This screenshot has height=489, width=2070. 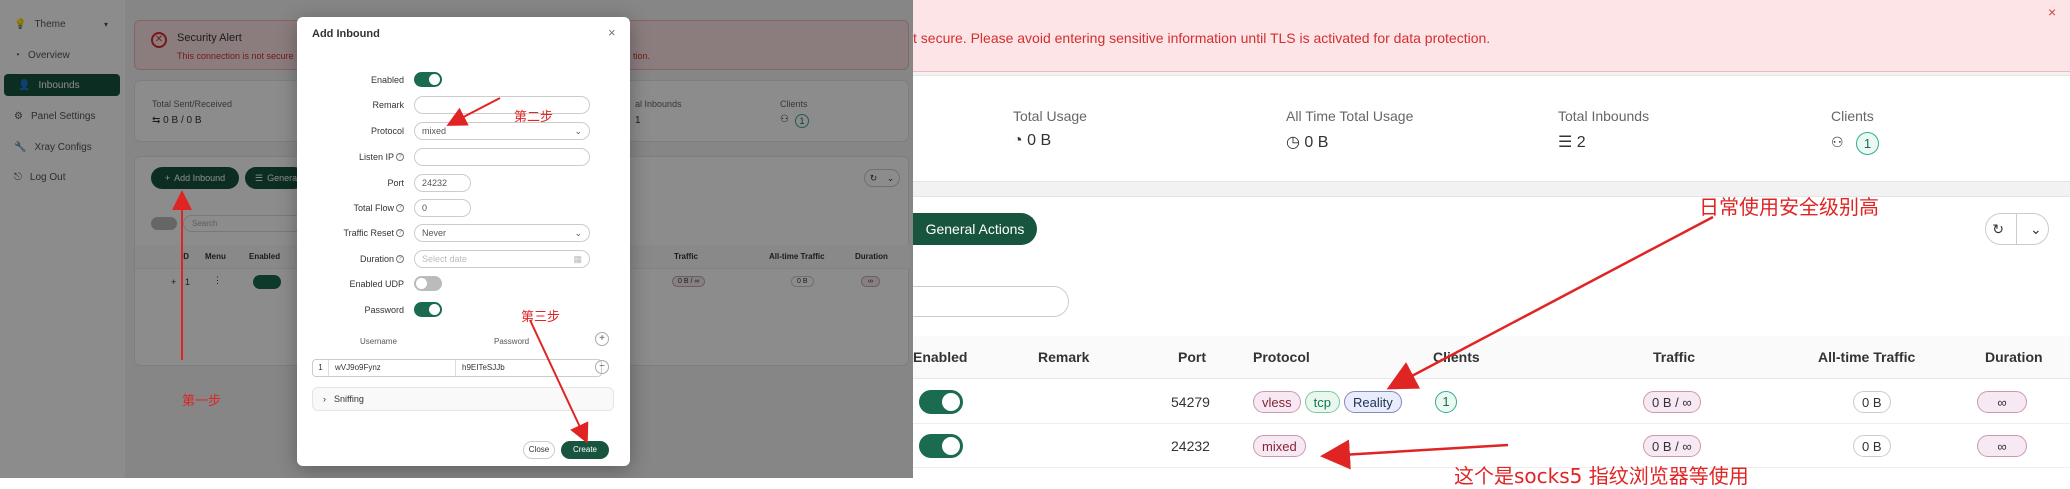 What do you see at coordinates (559, 381) in the screenshot?
I see `step3-arrow` at bounding box center [559, 381].